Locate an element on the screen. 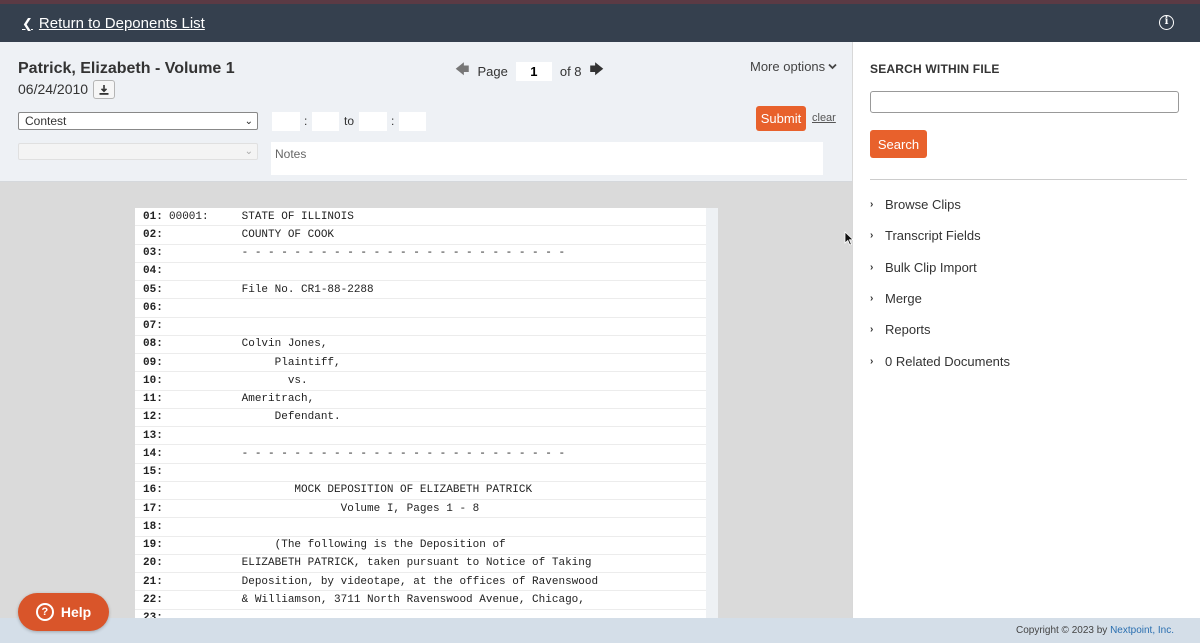 The height and width of the screenshot is (643, 1200). designation-selected-value: Contest is located at coordinates (46, 121).